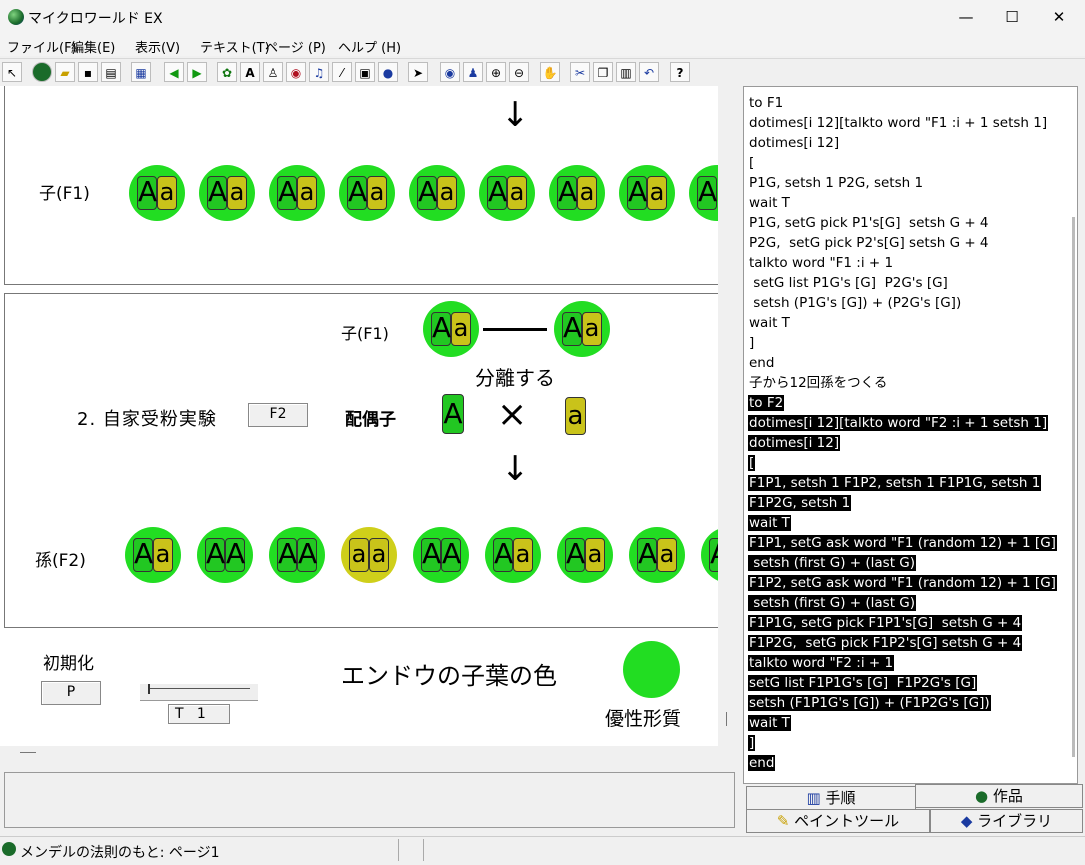 This screenshot has width=1085, height=865. Describe the element at coordinates (966, 17) in the screenshot. I see `minimize-button: —` at that location.